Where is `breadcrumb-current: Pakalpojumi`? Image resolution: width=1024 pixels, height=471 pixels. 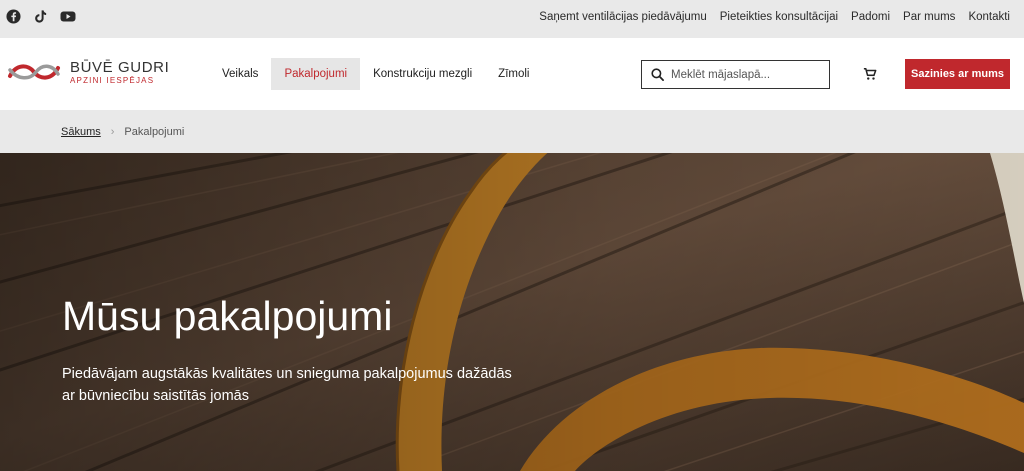
breadcrumb-current: Pakalpojumi is located at coordinates (154, 131).